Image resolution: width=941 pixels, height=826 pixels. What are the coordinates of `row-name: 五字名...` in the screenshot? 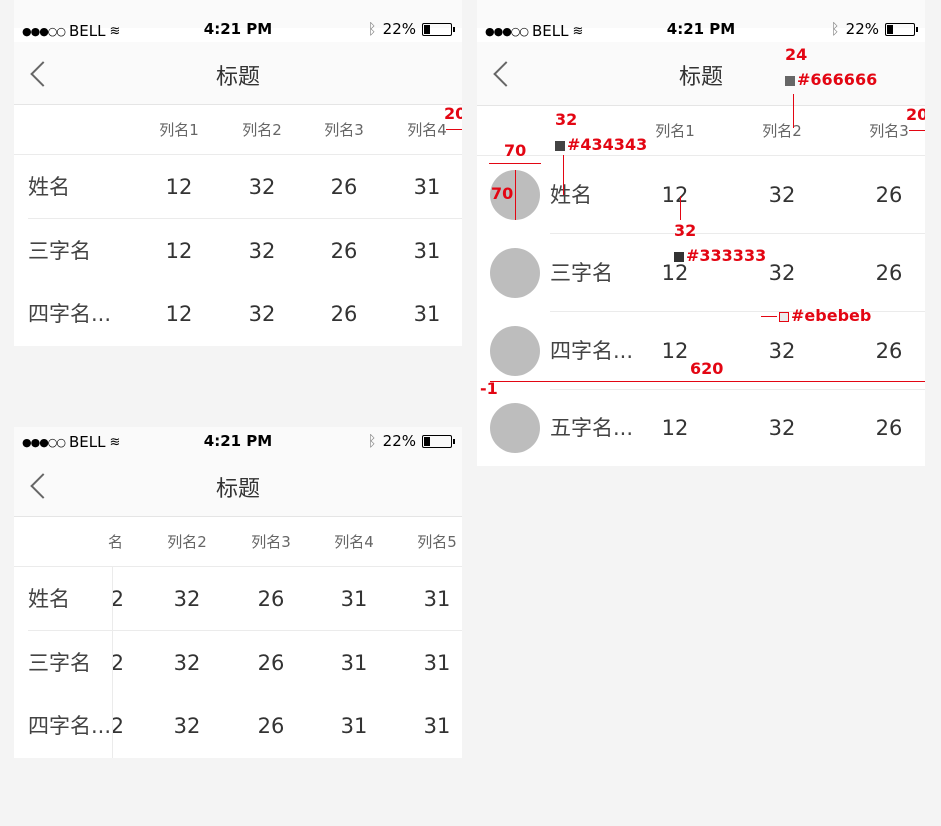 It's located at (592, 428).